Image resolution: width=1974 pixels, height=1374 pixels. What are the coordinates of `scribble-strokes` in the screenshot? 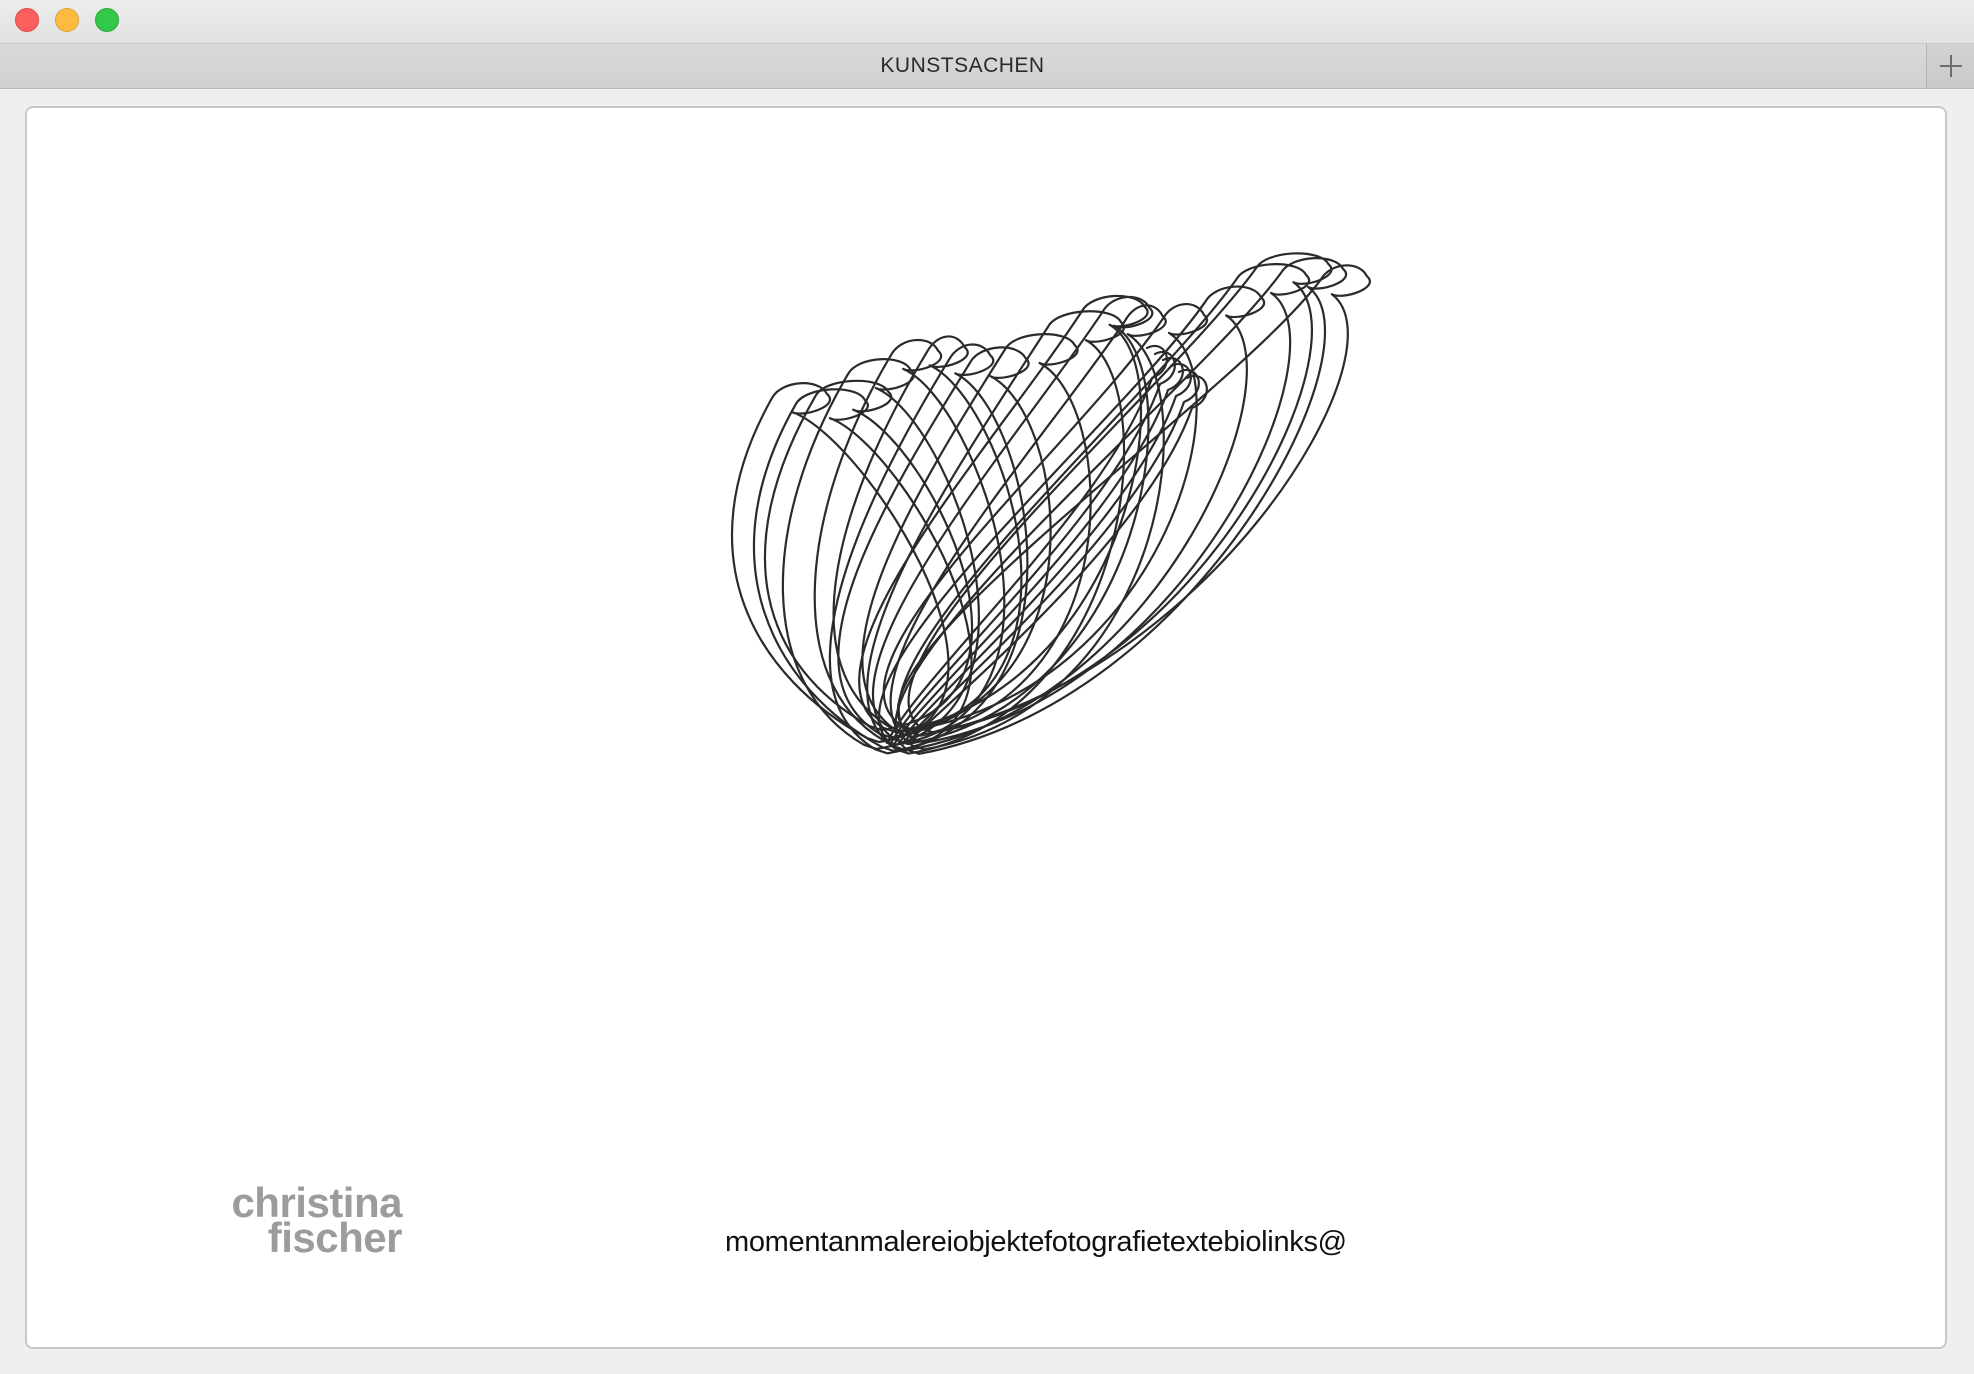 It's located at (1050, 503).